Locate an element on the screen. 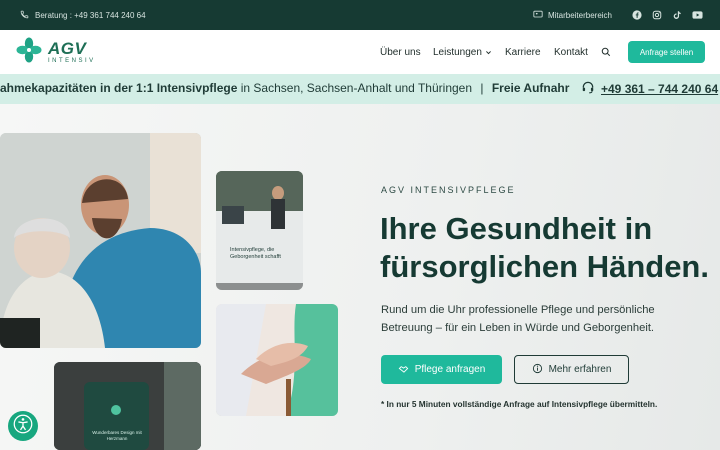 Image resolution: width=720 pixels, height=450 pixels. logo: AGV INTENSIV is located at coordinates (56, 52).